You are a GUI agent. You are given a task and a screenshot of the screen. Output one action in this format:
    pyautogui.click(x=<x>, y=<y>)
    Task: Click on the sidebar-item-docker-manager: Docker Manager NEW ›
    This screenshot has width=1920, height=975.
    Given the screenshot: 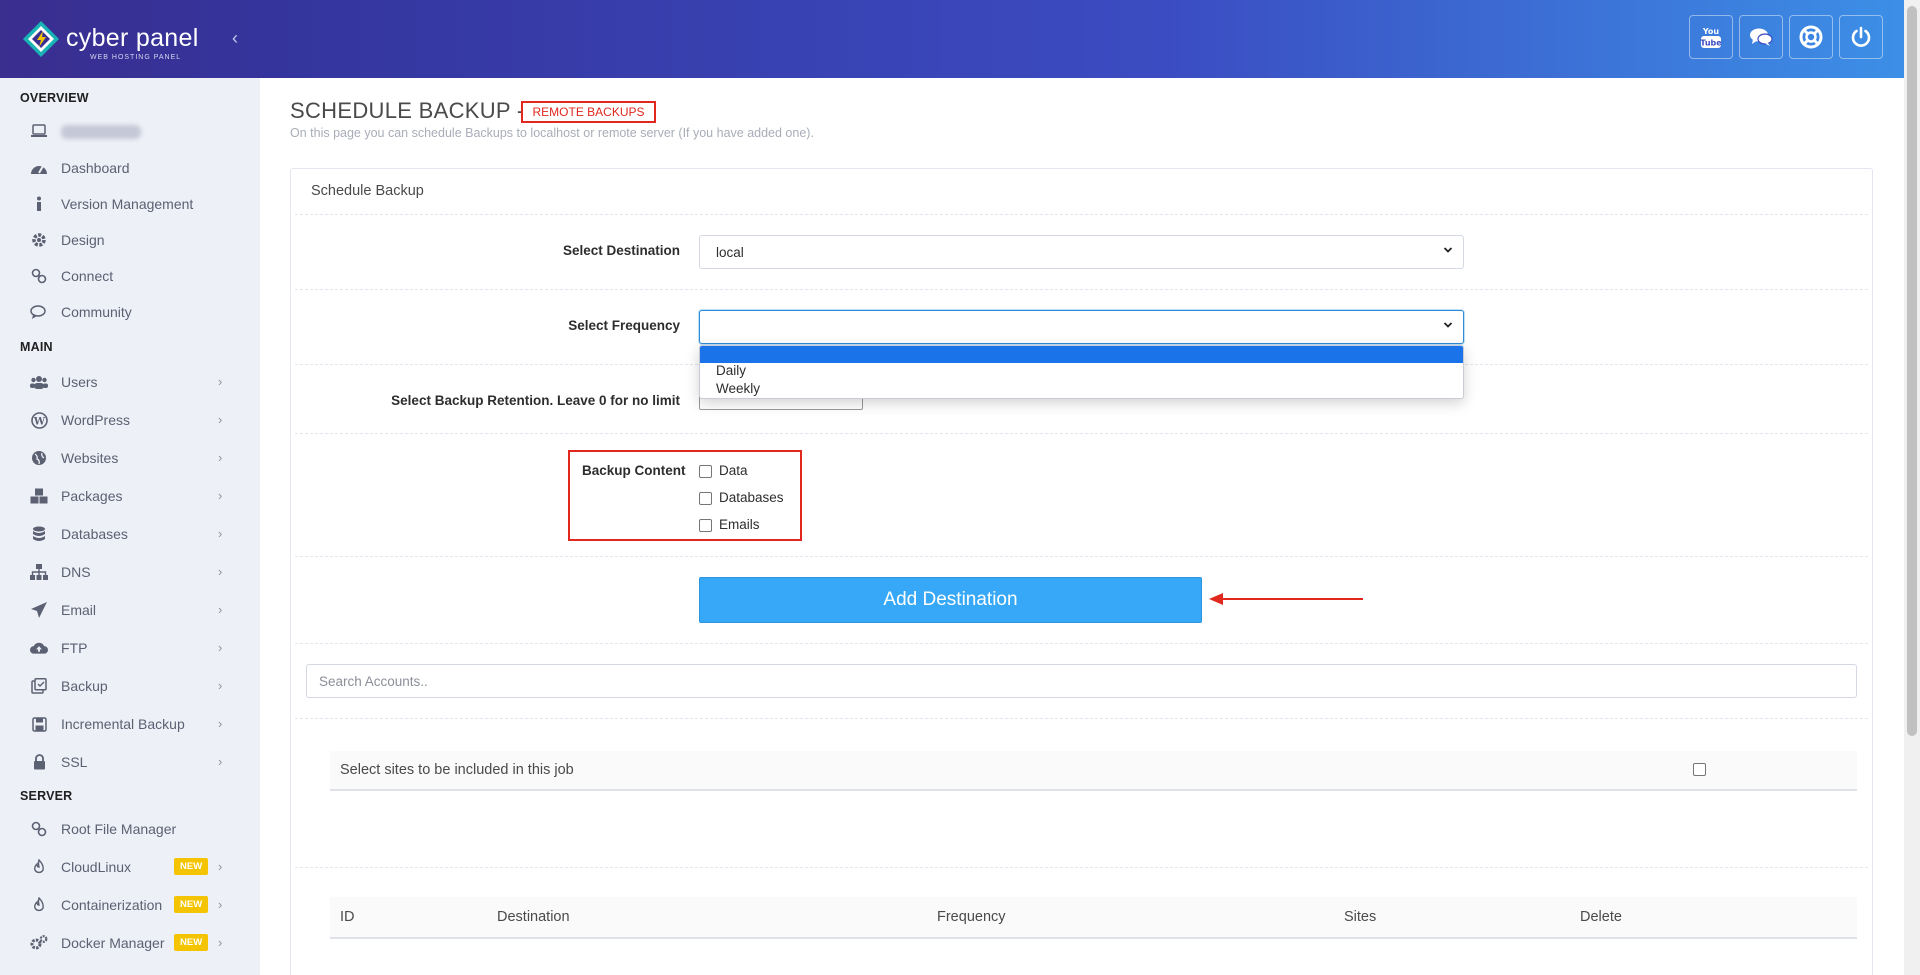 What is the action you would take?
    pyautogui.click(x=130, y=943)
    